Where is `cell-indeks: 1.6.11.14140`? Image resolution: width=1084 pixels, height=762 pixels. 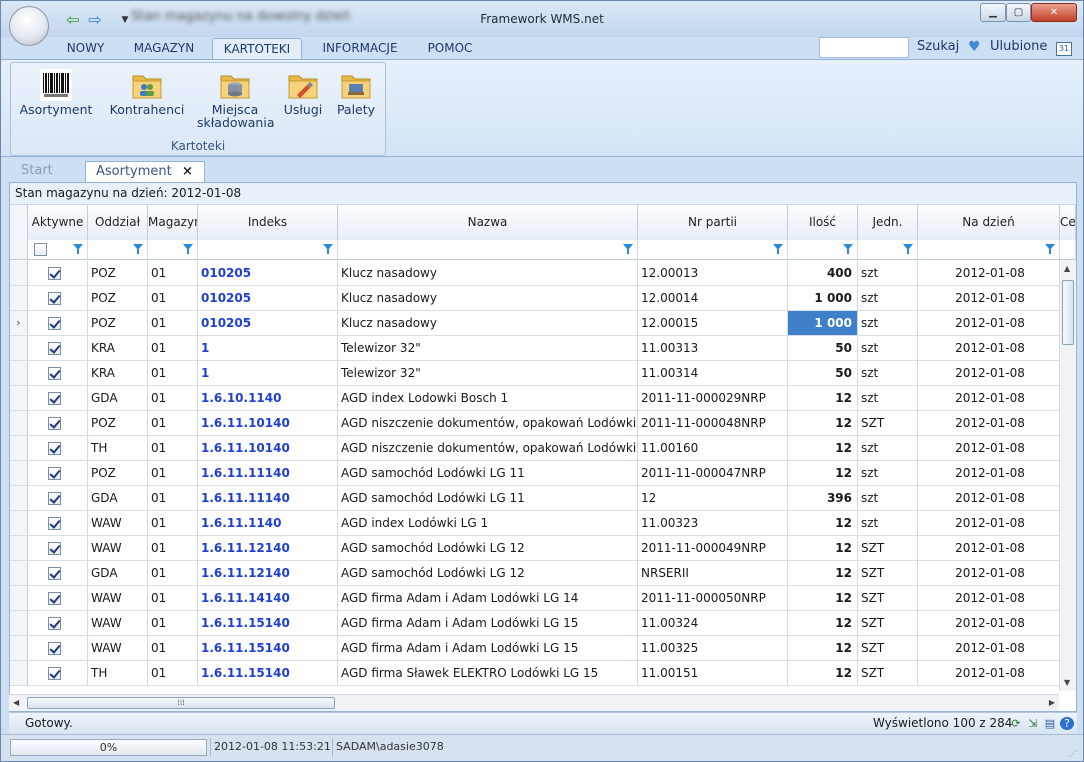
cell-indeks: 1.6.11.14140 is located at coordinates (268, 598).